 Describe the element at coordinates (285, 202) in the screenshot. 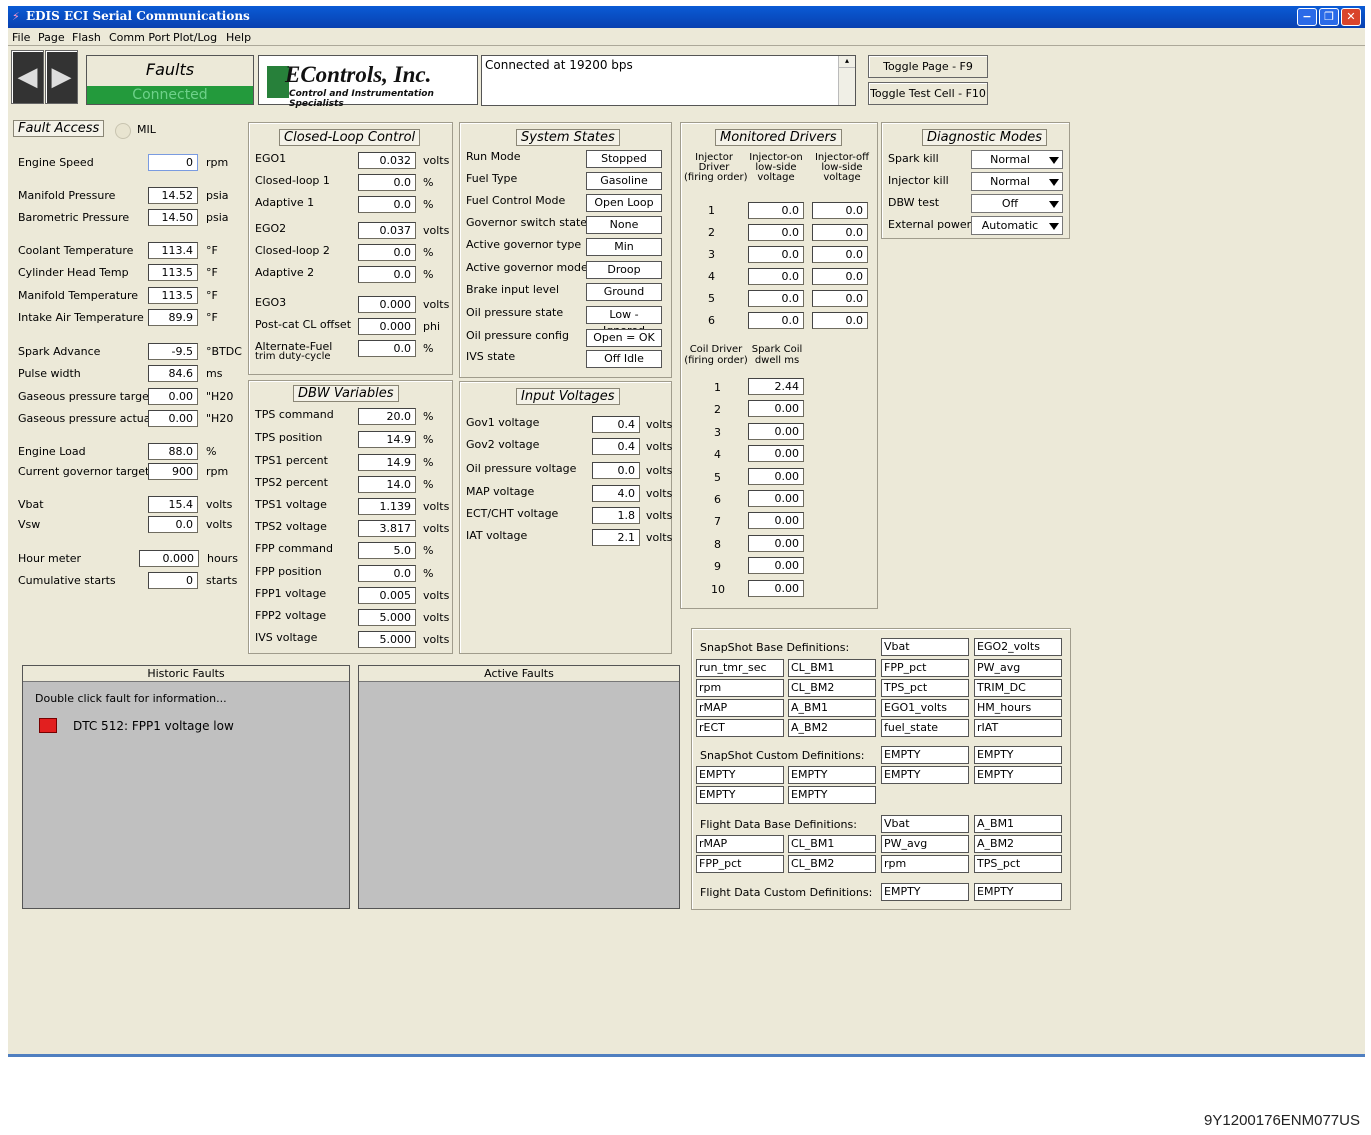

I see `closed-loop-label: Adaptive 1` at that location.